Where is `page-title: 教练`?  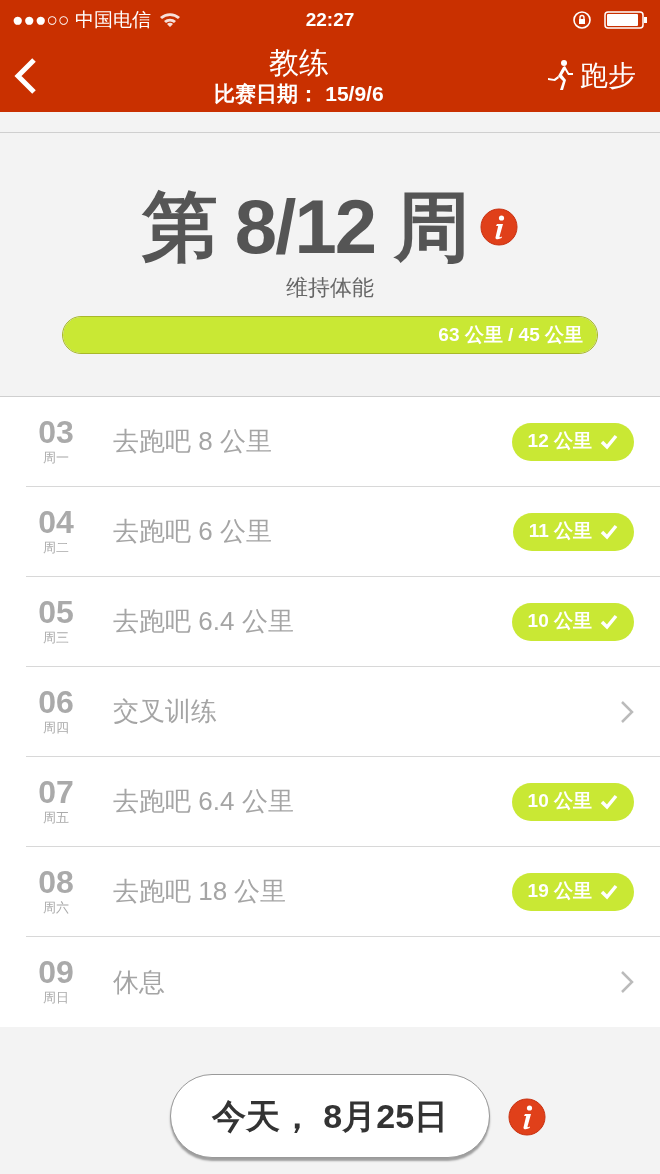 page-title: 教练 is located at coordinates (299, 63).